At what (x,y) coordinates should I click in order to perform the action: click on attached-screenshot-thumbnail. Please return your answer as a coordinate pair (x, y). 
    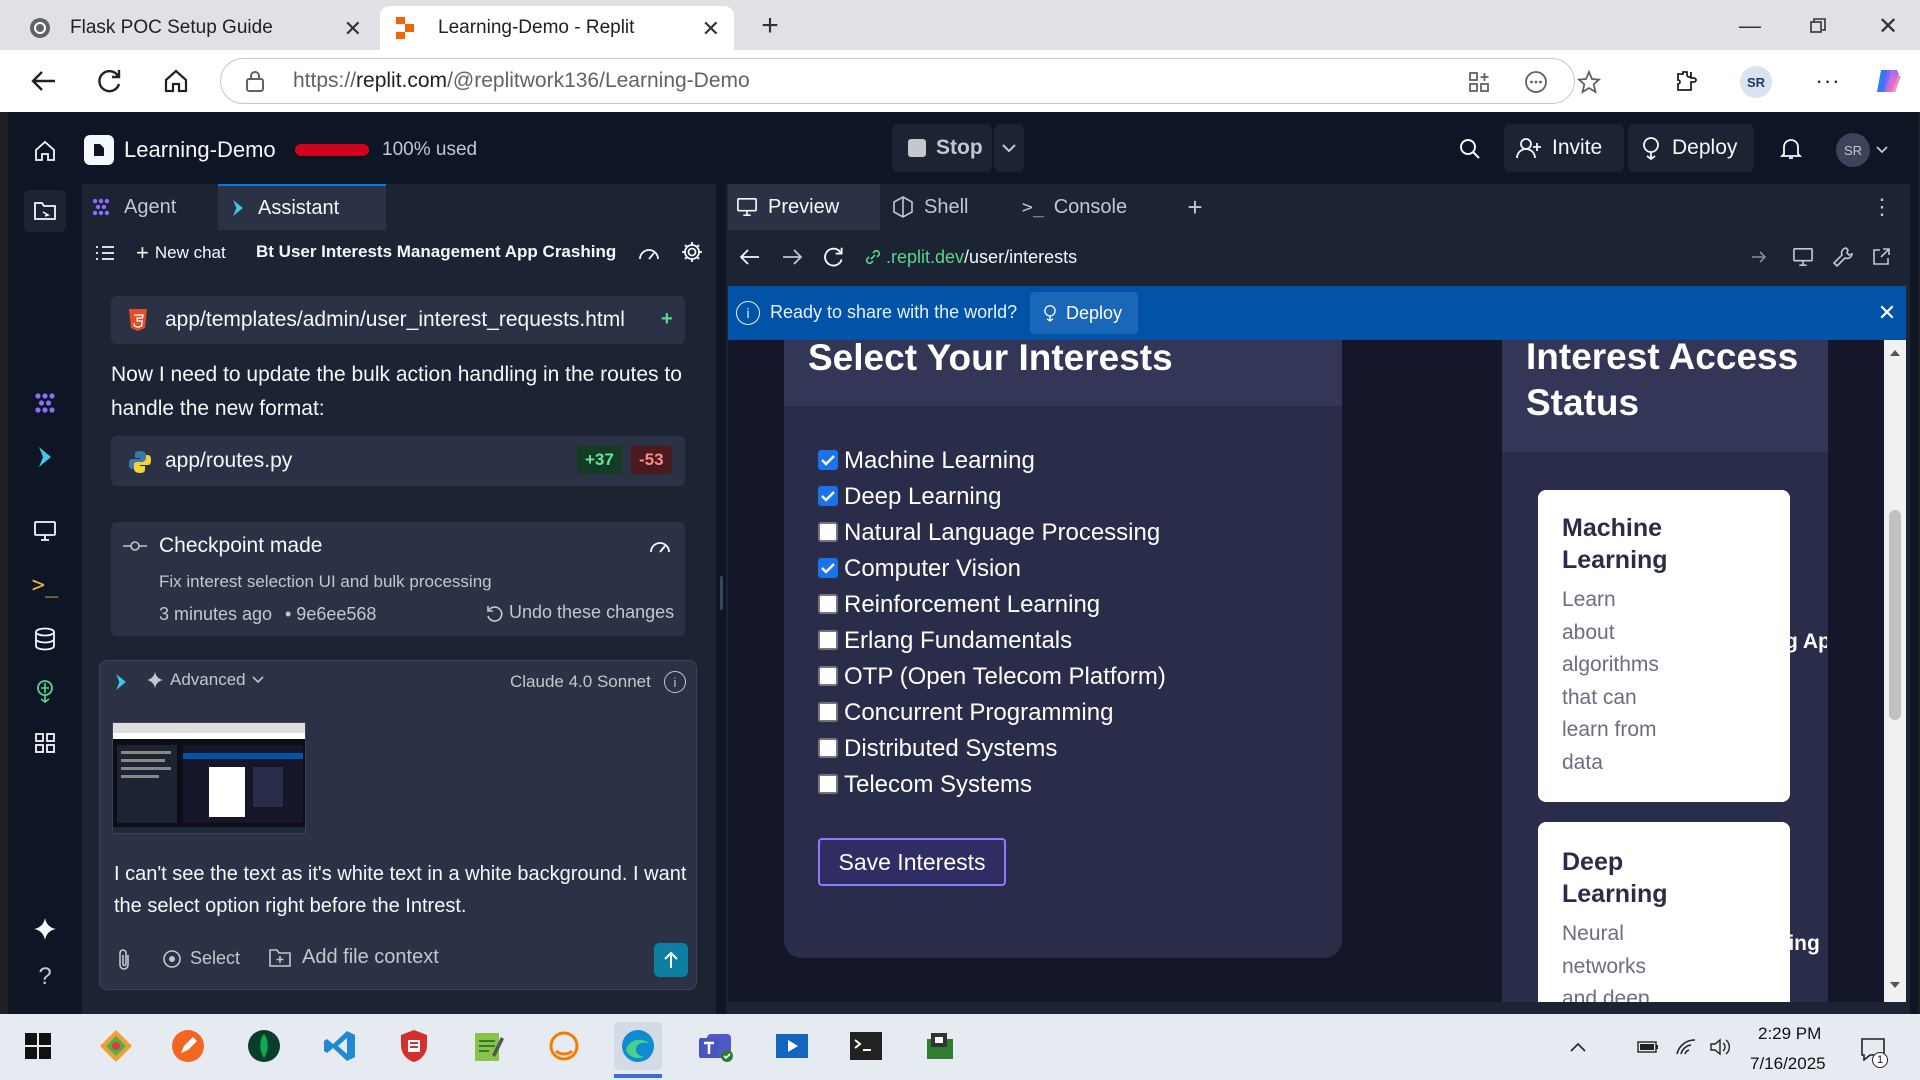
    Looking at the image, I should click on (209, 778).